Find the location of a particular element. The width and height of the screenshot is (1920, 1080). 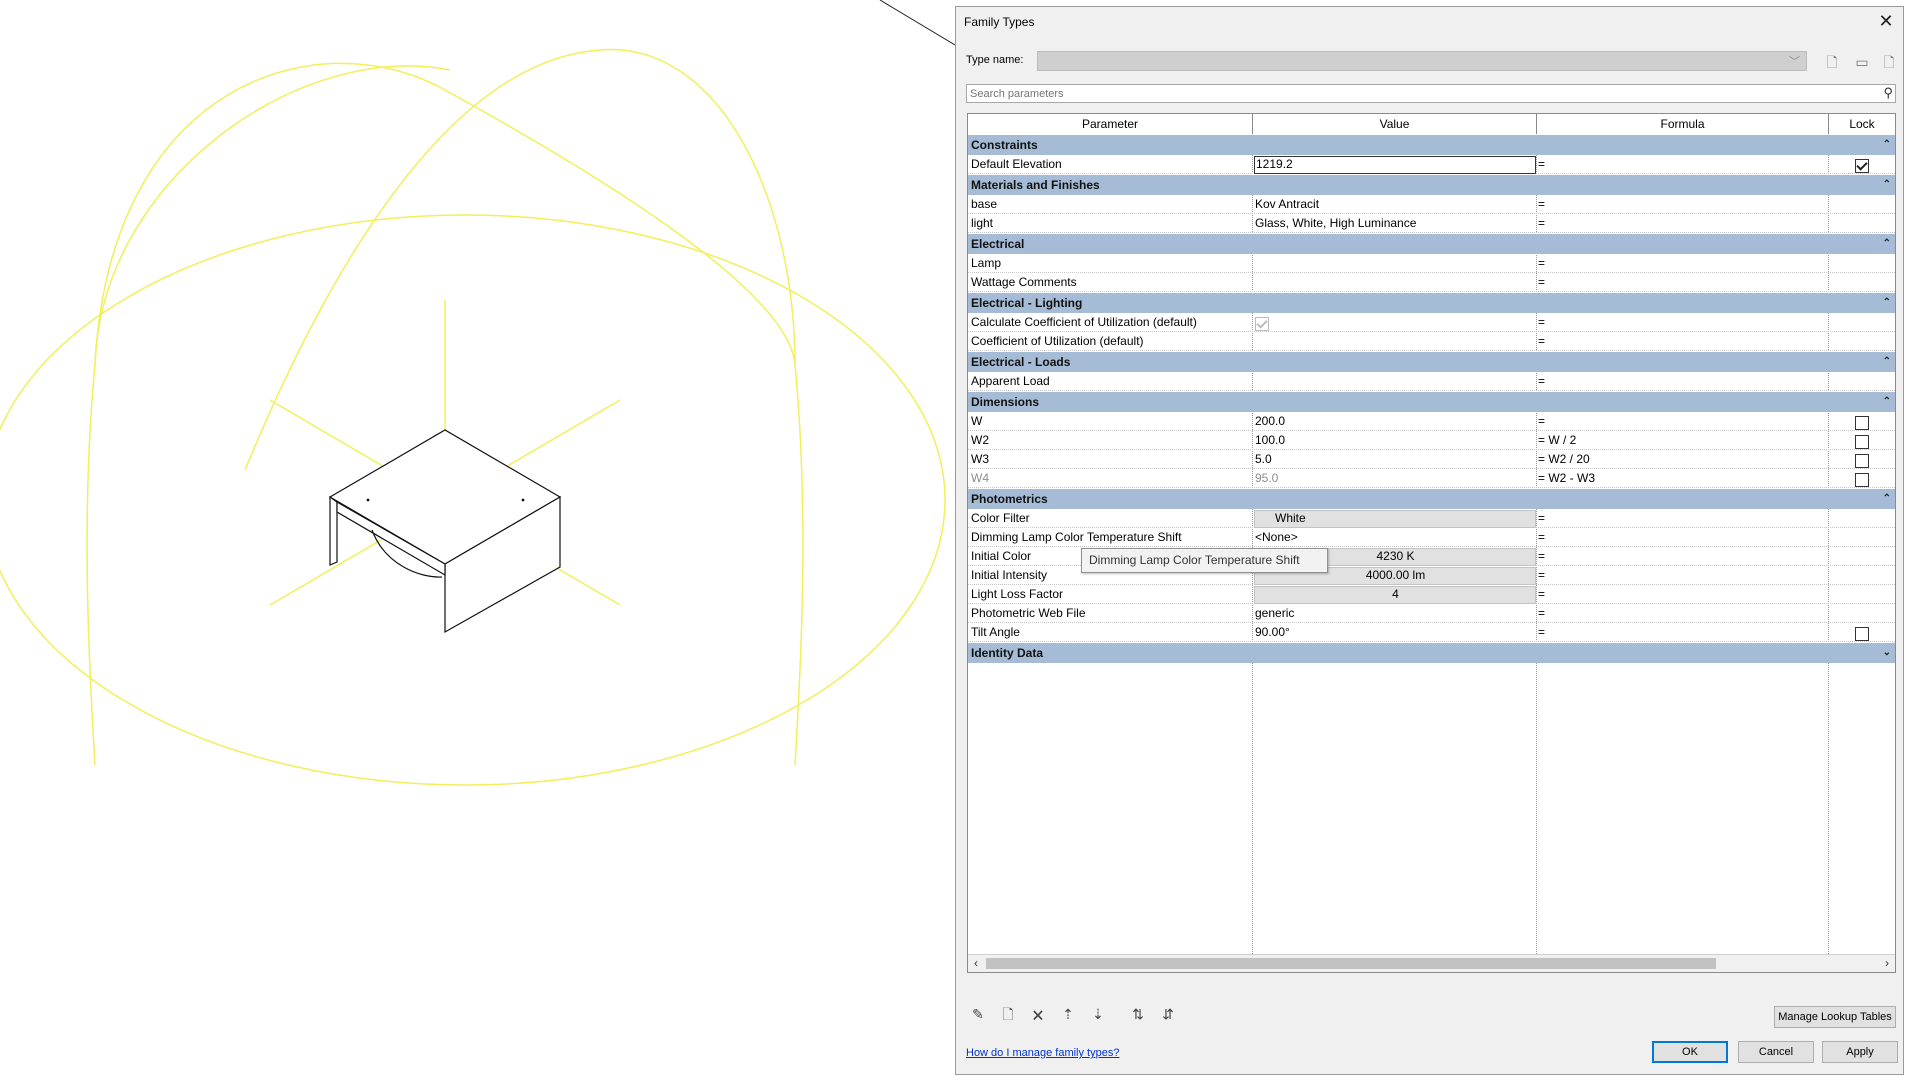

horizontal-scrollbar: ‹ › is located at coordinates (1431, 963).